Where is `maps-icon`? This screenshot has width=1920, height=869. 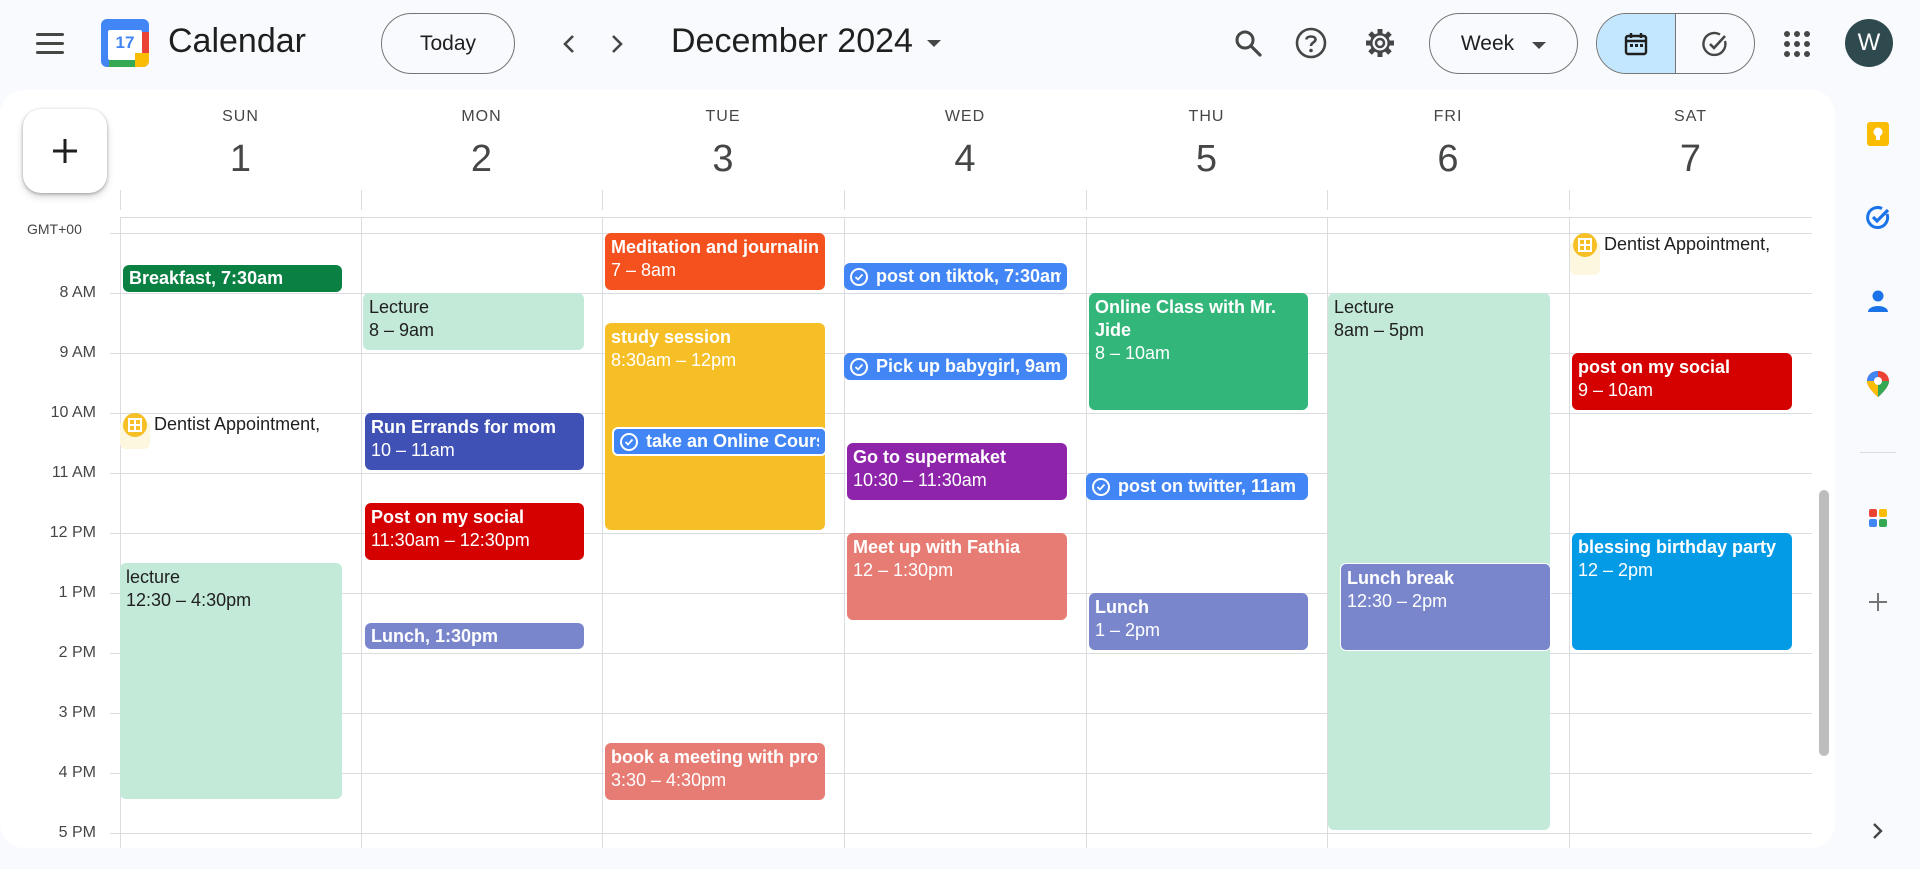
maps-icon is located at coordinates (1878, 384).